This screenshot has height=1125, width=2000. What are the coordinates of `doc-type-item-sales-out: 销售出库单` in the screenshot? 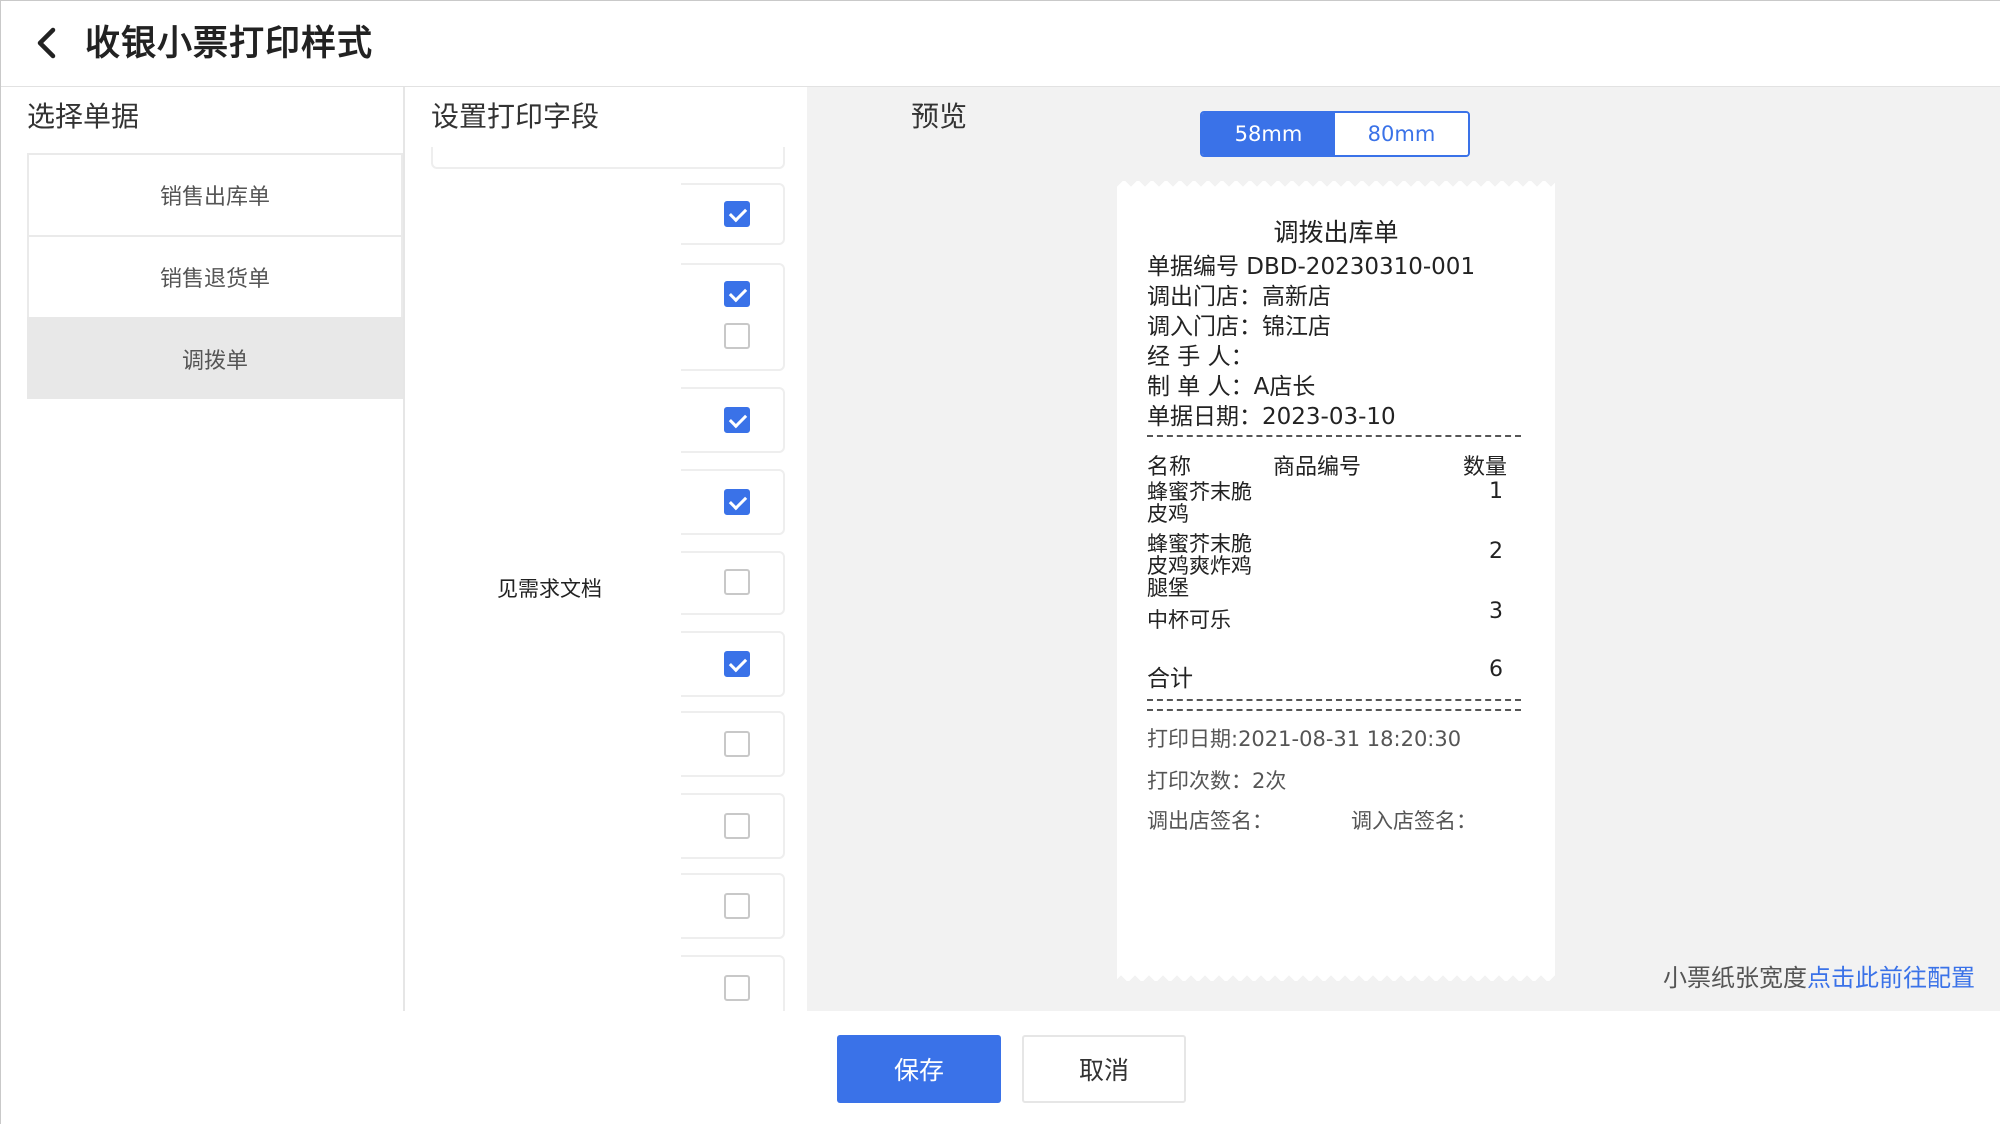 It's located at (215, 194).